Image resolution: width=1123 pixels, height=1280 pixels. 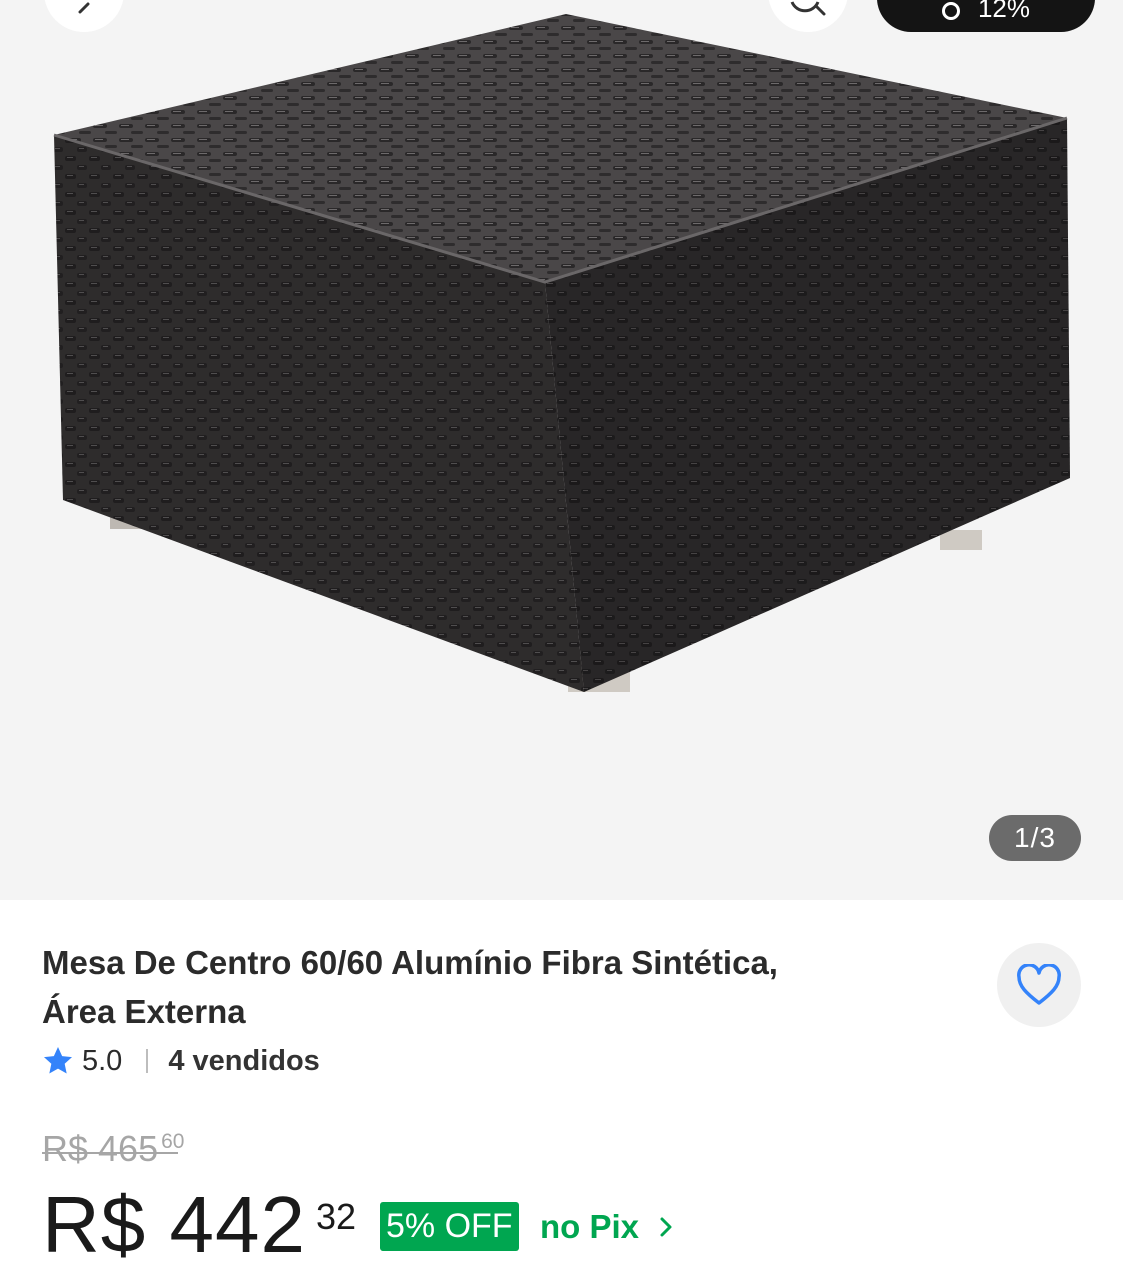 I want to click on pix-label: no Pix, so click(x=590, y=1226).